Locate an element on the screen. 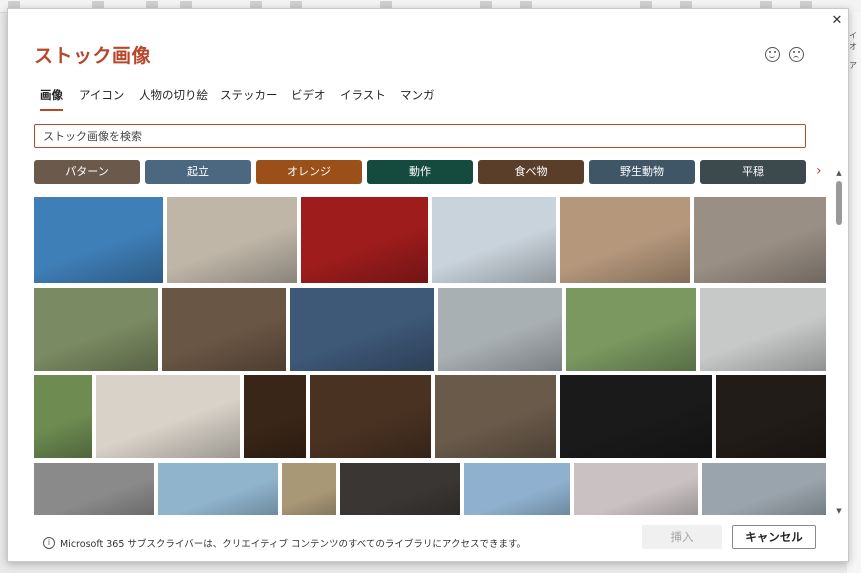 The height and width of the screenshot is (573, 861). scroll-down-icon: ▼ is located at coordinates (839, 511).